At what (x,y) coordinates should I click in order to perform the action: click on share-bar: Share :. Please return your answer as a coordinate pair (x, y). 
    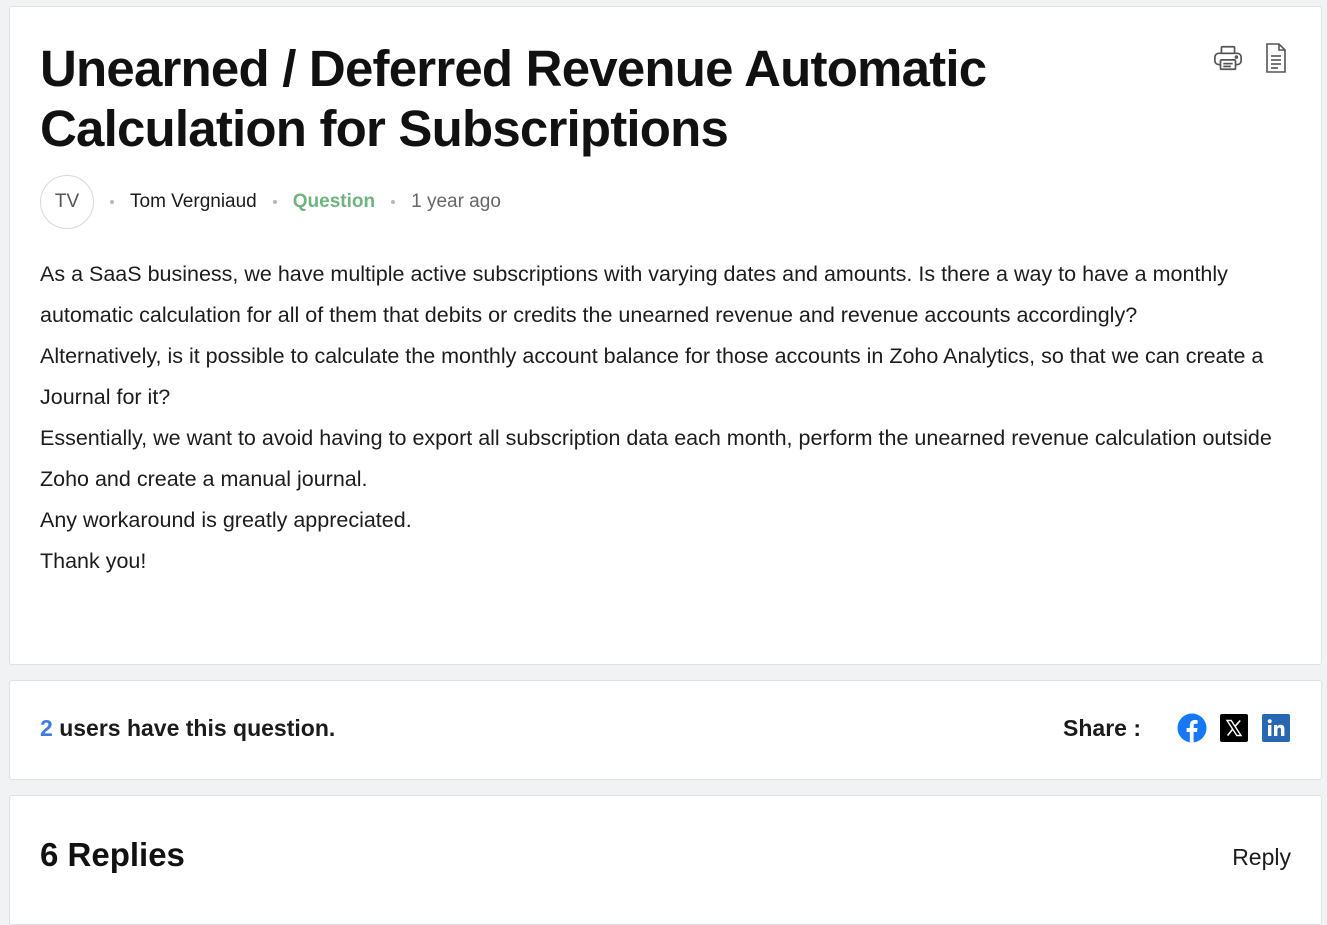
    Looking at the image, I should click on (1177, 728).